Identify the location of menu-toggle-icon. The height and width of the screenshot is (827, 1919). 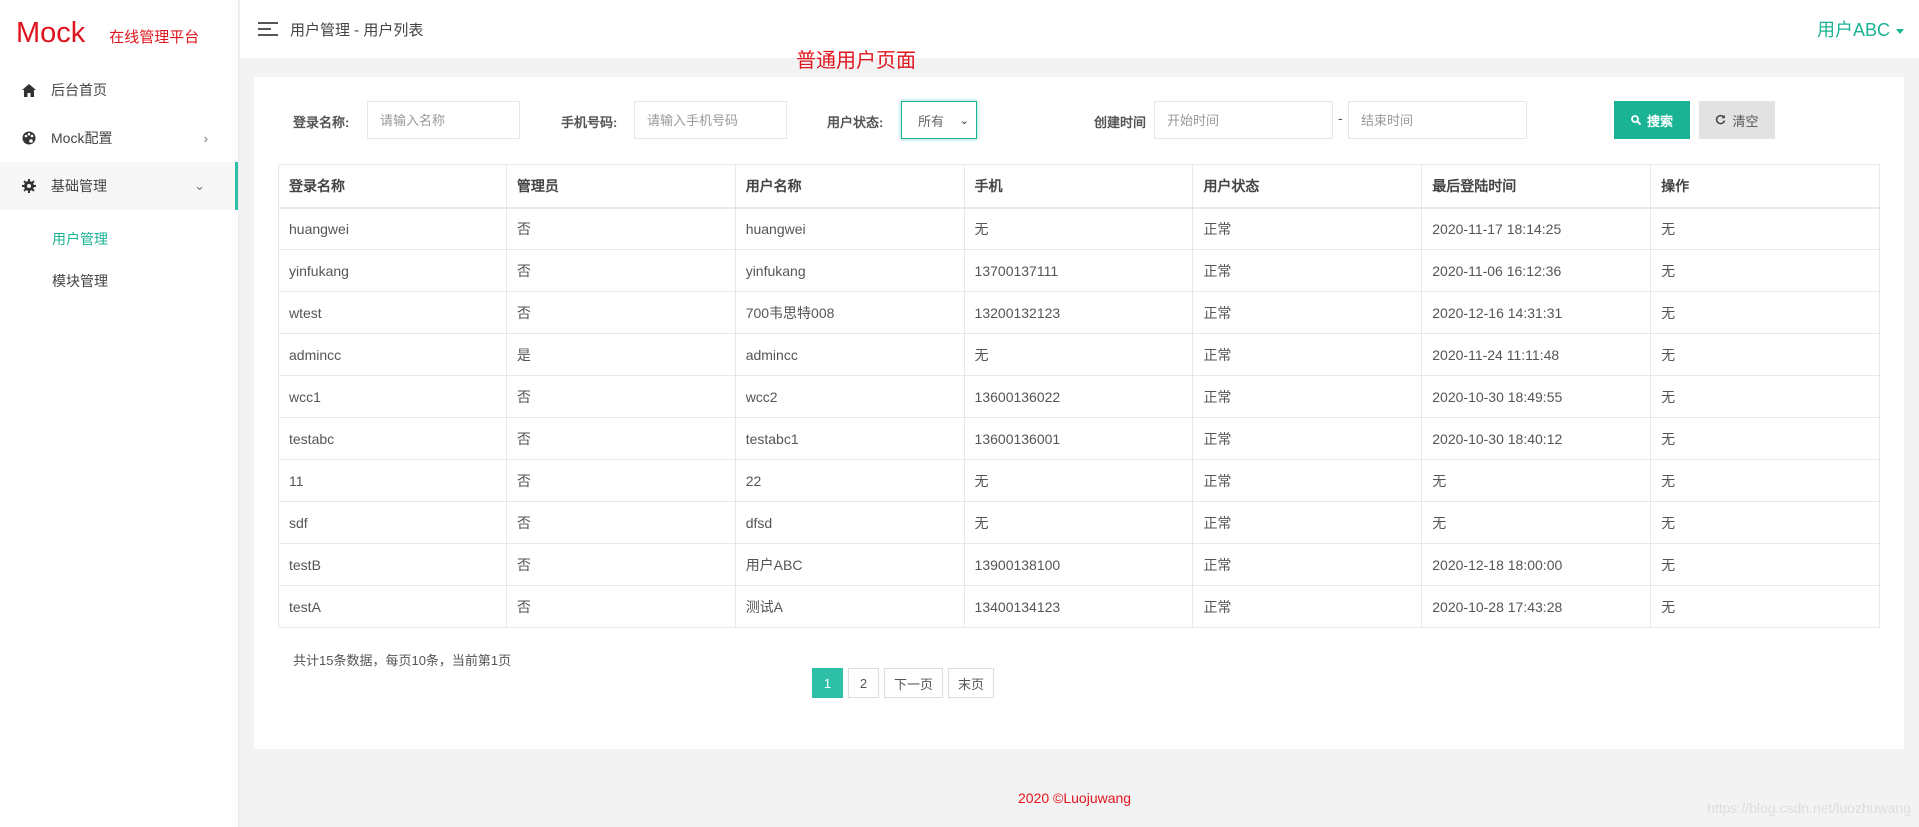
(268, 29).